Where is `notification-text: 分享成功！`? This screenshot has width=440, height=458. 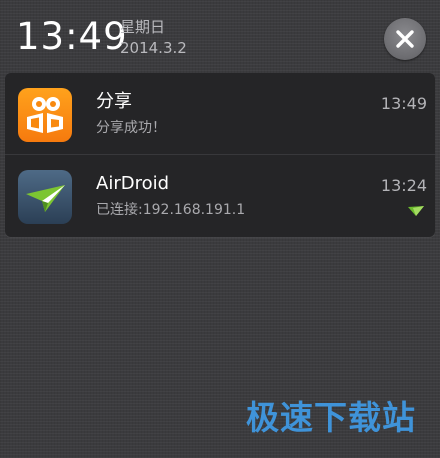 notification-text: 分享成功！ is located at coordinates (131, 128).